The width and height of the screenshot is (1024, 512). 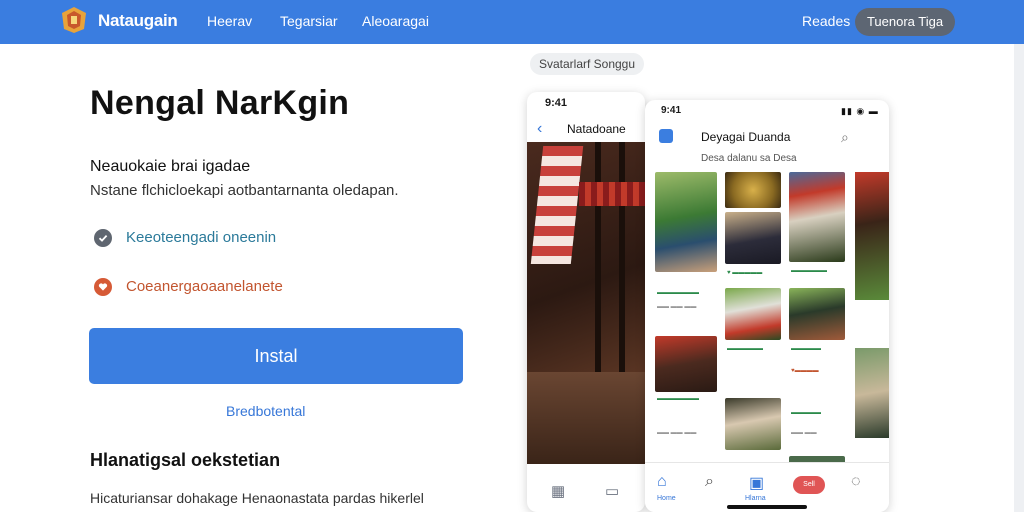 What do you see at coordinates (103, 238) in the screenshot?
I see `check-icon` at bounding box center [103, 238].